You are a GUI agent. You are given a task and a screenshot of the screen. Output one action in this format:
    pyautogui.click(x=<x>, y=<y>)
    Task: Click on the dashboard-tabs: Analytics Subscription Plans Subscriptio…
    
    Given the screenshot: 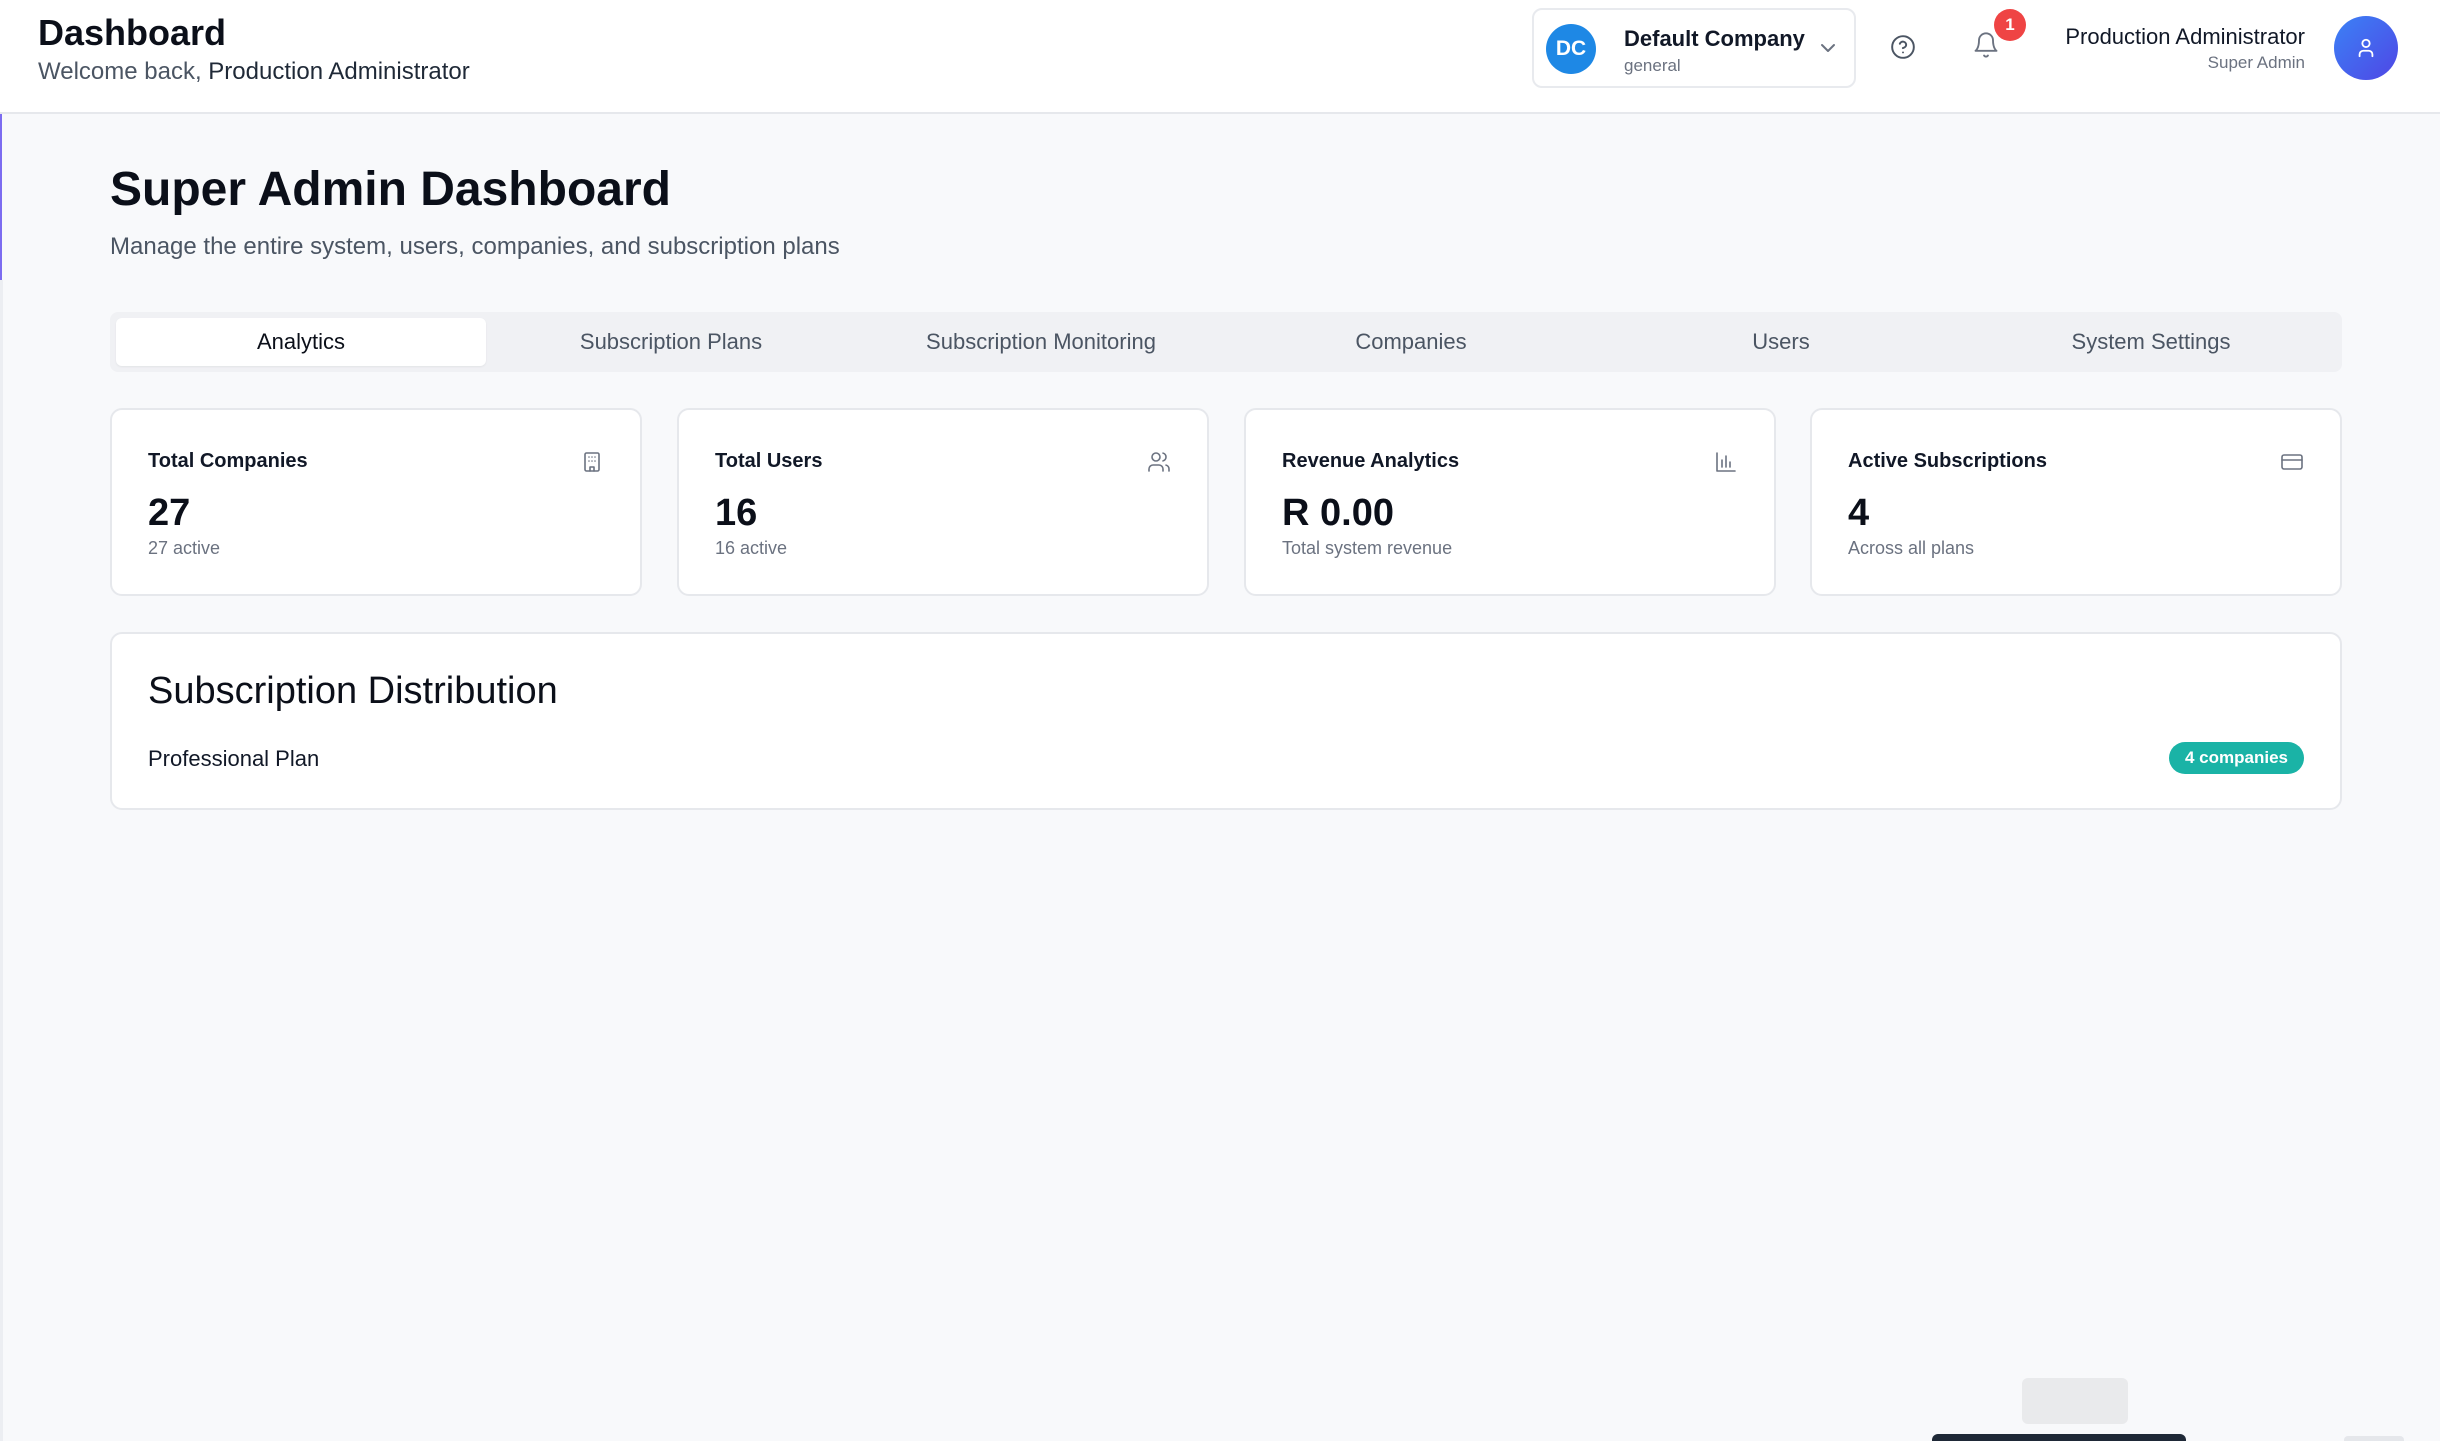 What is the action you would take?
    pyautogui.click(x=1226, y=342)
    